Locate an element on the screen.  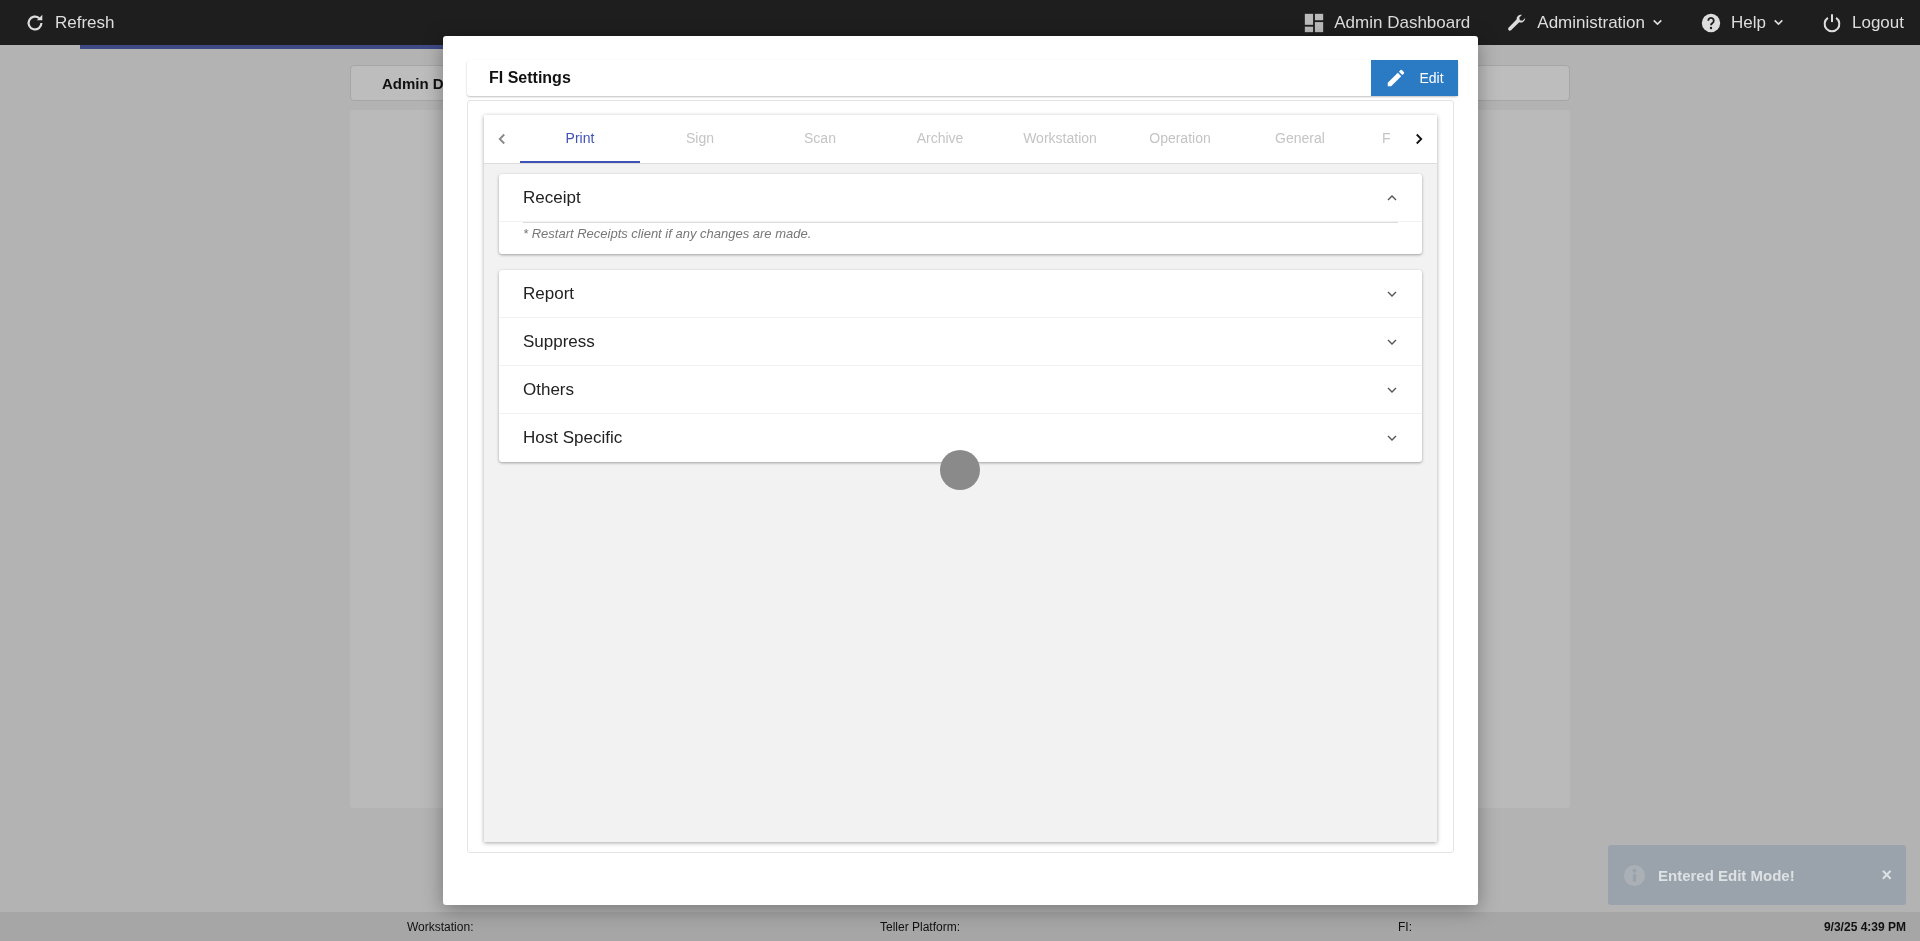
section-title: Suppress is located at coordinates (559, 341).